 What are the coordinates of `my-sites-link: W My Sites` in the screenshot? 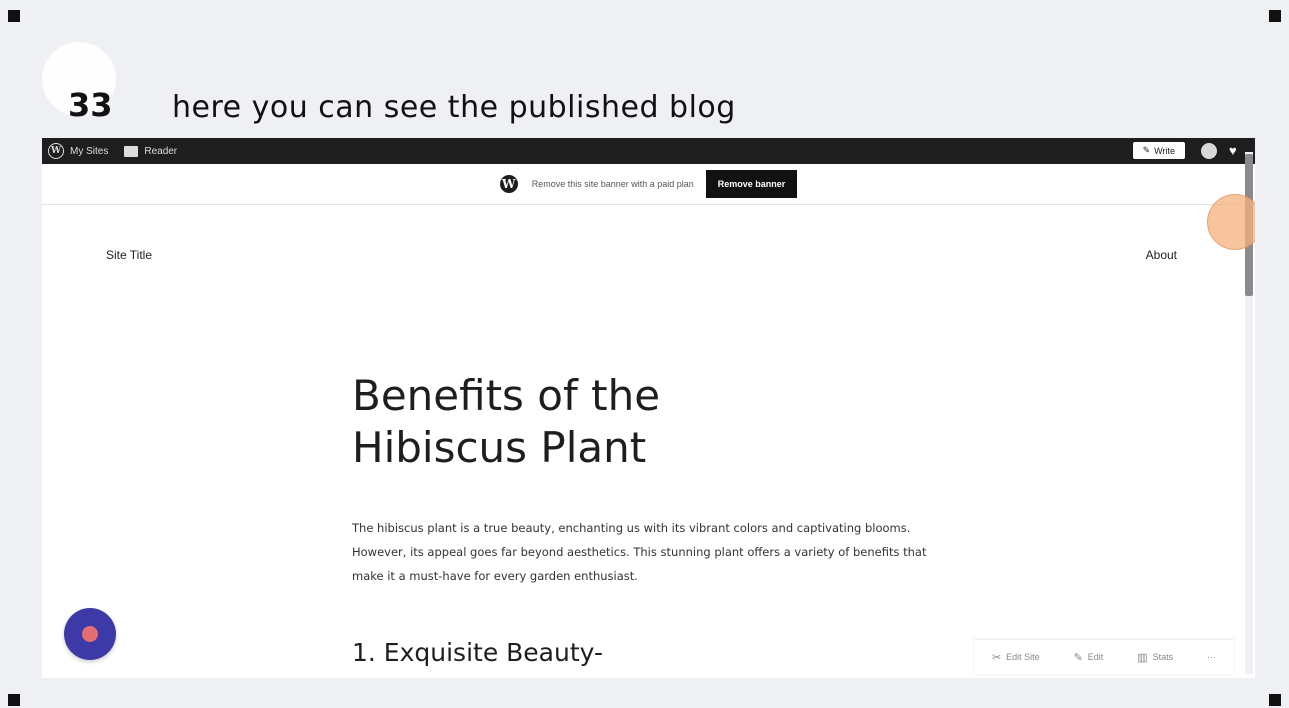 It's located at (78, 151).